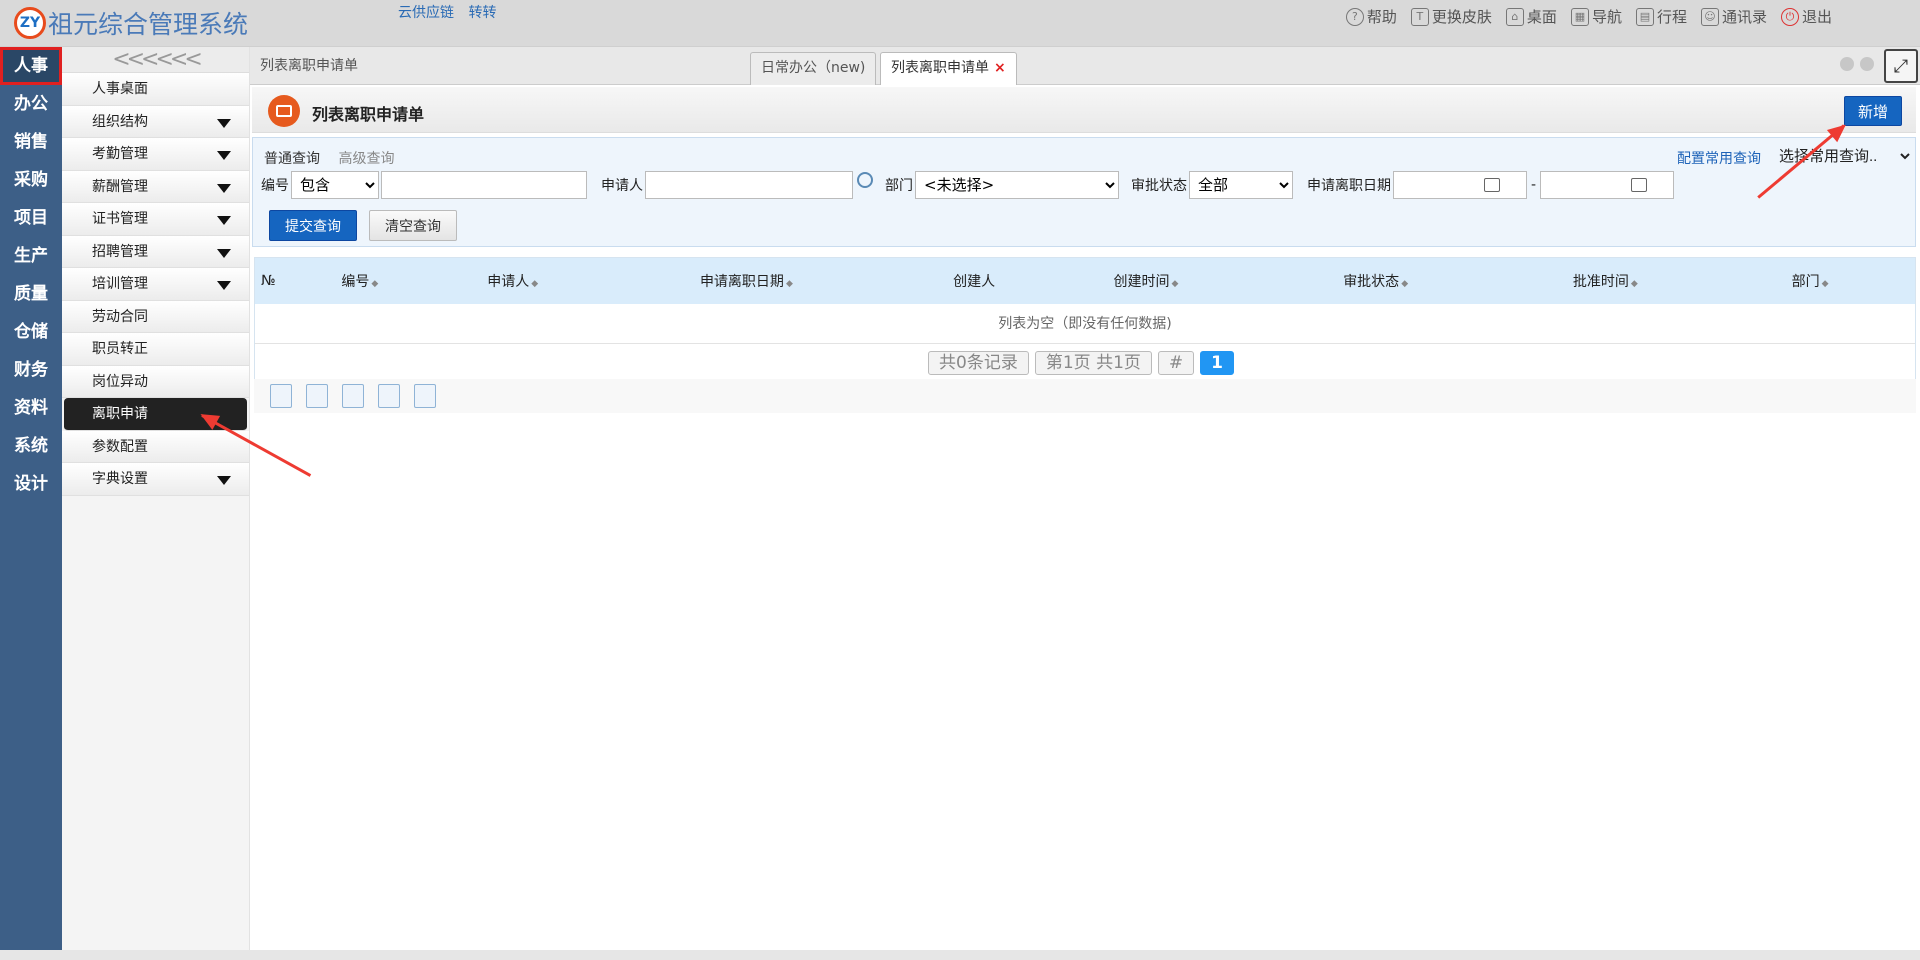 The height and width of the screenshot is (960, 1920). I want to click on resign-date-end, so click(1607, 185).